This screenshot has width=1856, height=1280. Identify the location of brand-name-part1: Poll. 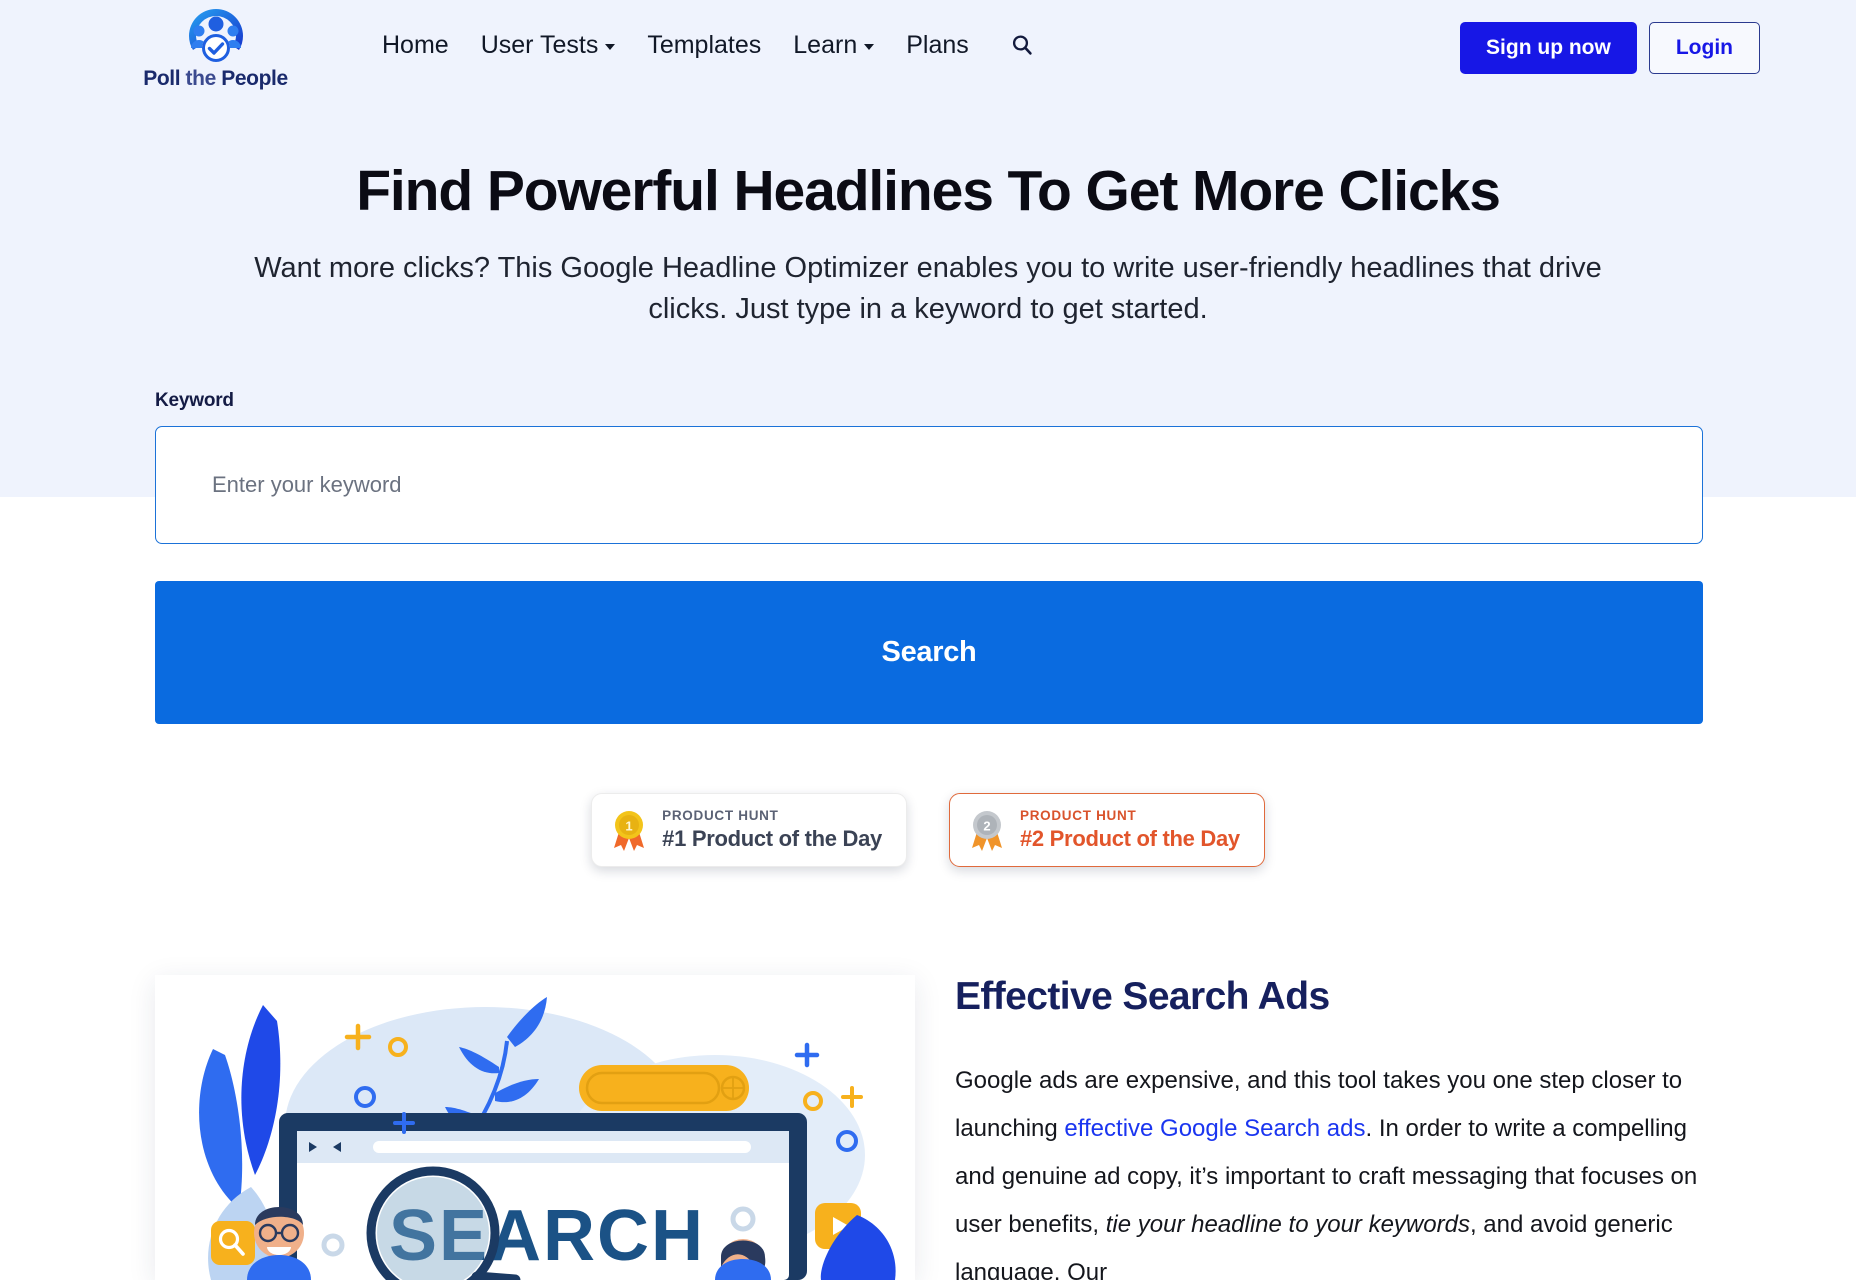
(162, 78).